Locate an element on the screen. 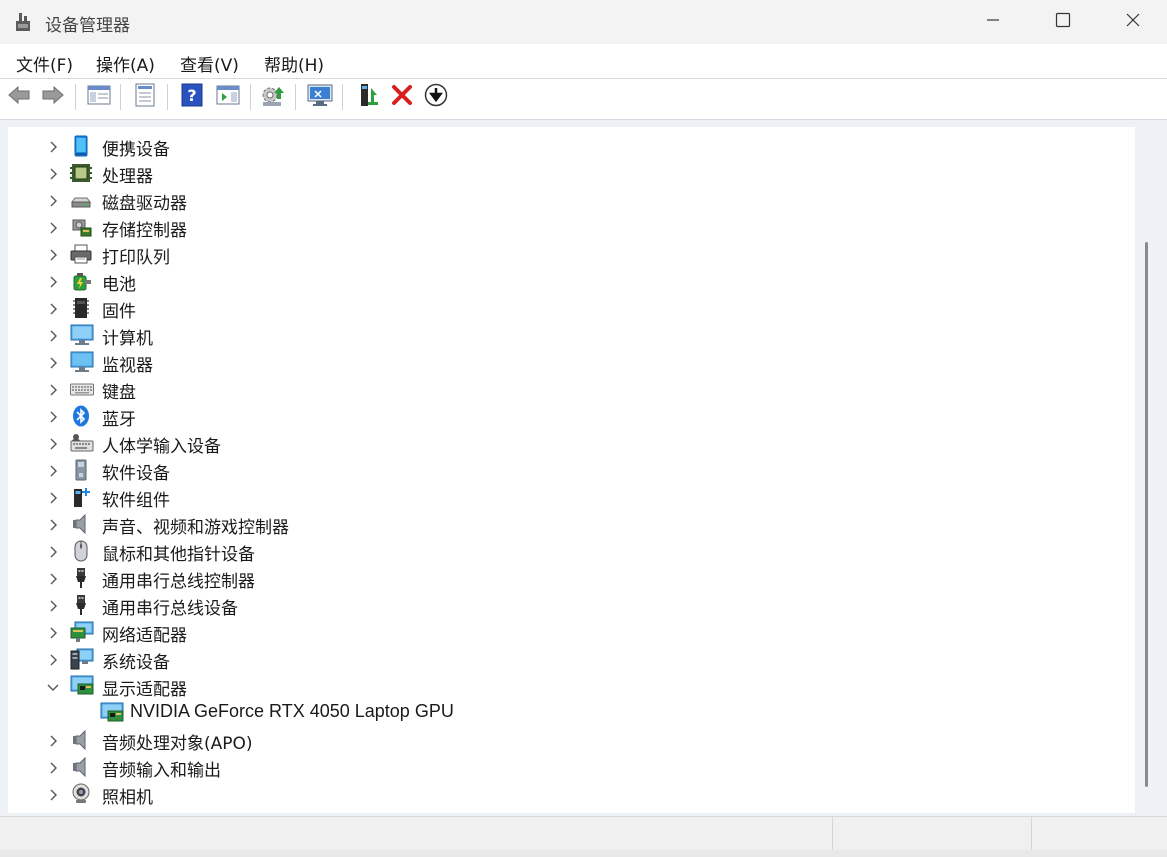 This screenshot has height=857, width=1167. tree-item: 监视器 is located at coordinates (571, 362).